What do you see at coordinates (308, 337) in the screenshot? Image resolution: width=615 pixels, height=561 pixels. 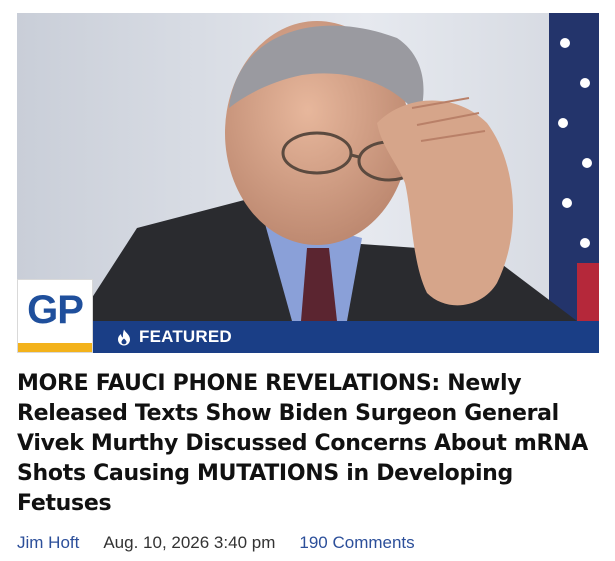 I see `featured-banner` at bounding box center [308, 337].